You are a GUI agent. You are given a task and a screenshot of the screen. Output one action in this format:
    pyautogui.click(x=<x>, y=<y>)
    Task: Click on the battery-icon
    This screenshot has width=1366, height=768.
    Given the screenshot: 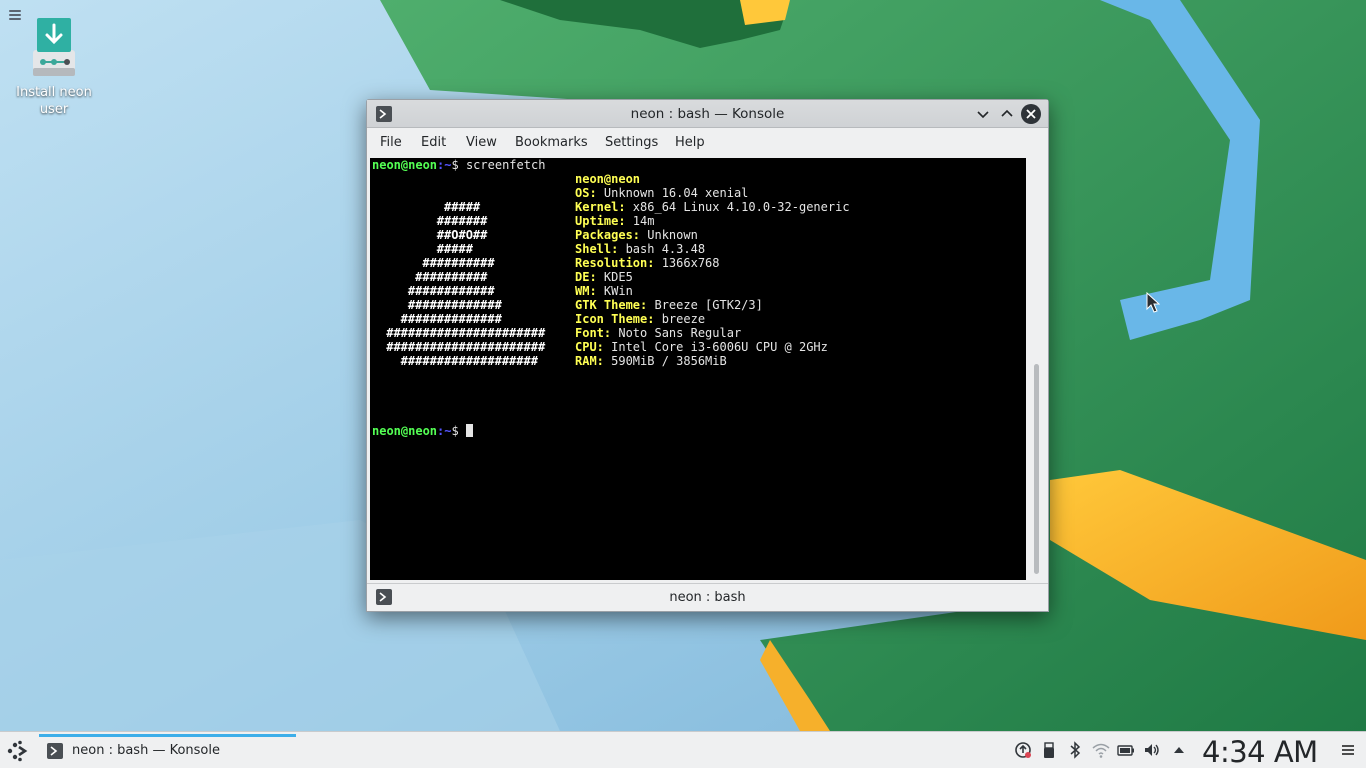 What is the action you would take?
    pyautogui.click(x=1126, y=750)
    